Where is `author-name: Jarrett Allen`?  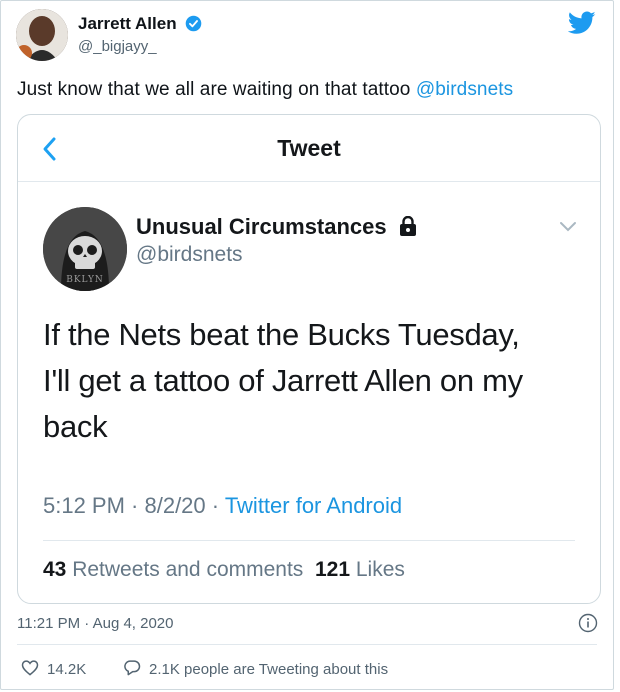
author-name: Jarrett Allen is located at coordinates (140, 25).